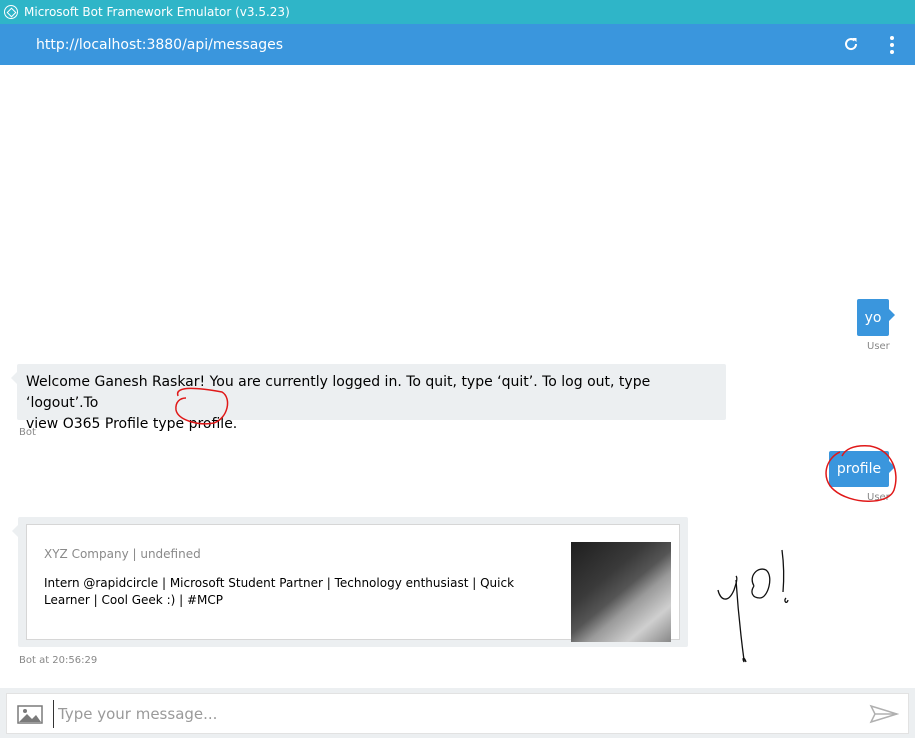  Describe the element at coordinates (27, 432) in the screenshot. I see `bot-message-meta: Bot` at that location.